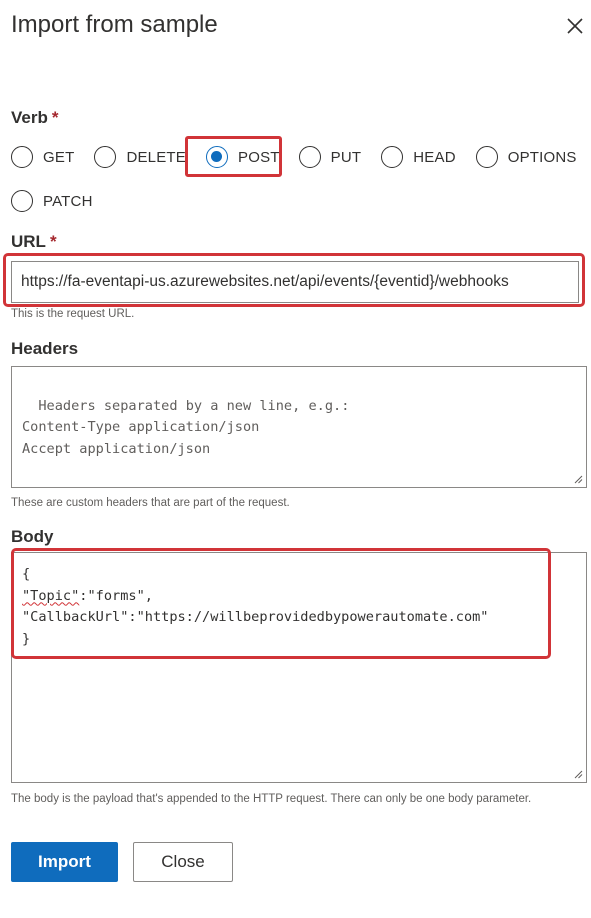 The width and height of the screenshot is (591, 918). Describe the element at coordinates (114, 24) in the screenshot. I see `dialog-title: Import from sample` at that location.